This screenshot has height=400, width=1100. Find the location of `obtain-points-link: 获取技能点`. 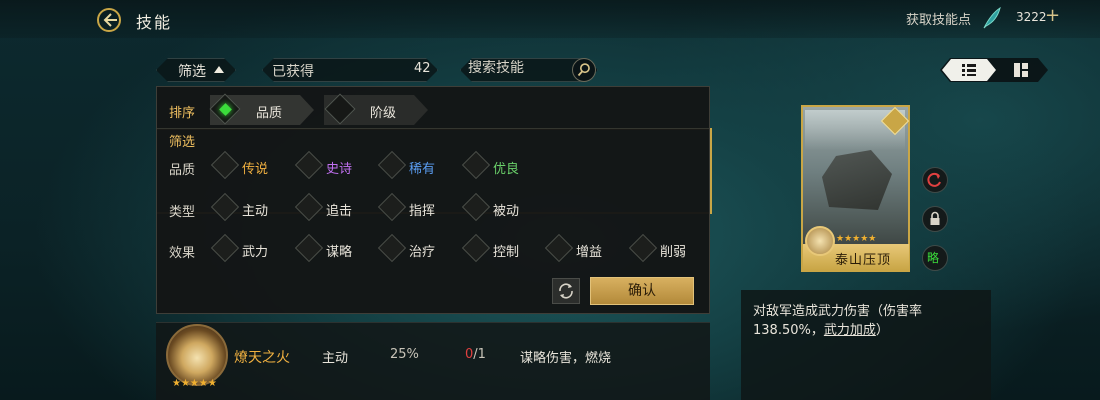

obtain-points-link: 获取技能点 is located at coordinates (938, 18).